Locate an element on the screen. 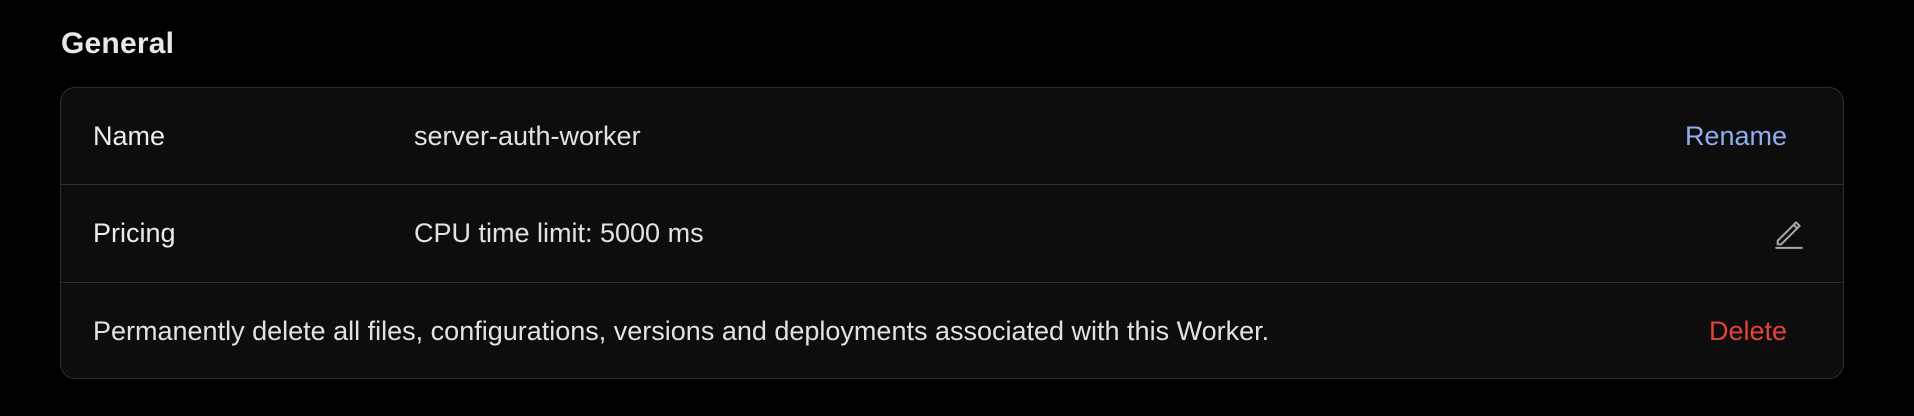 This screenshot has height=416, width=1914. edit-pencil-icon is located at coordinates (1789, 235).